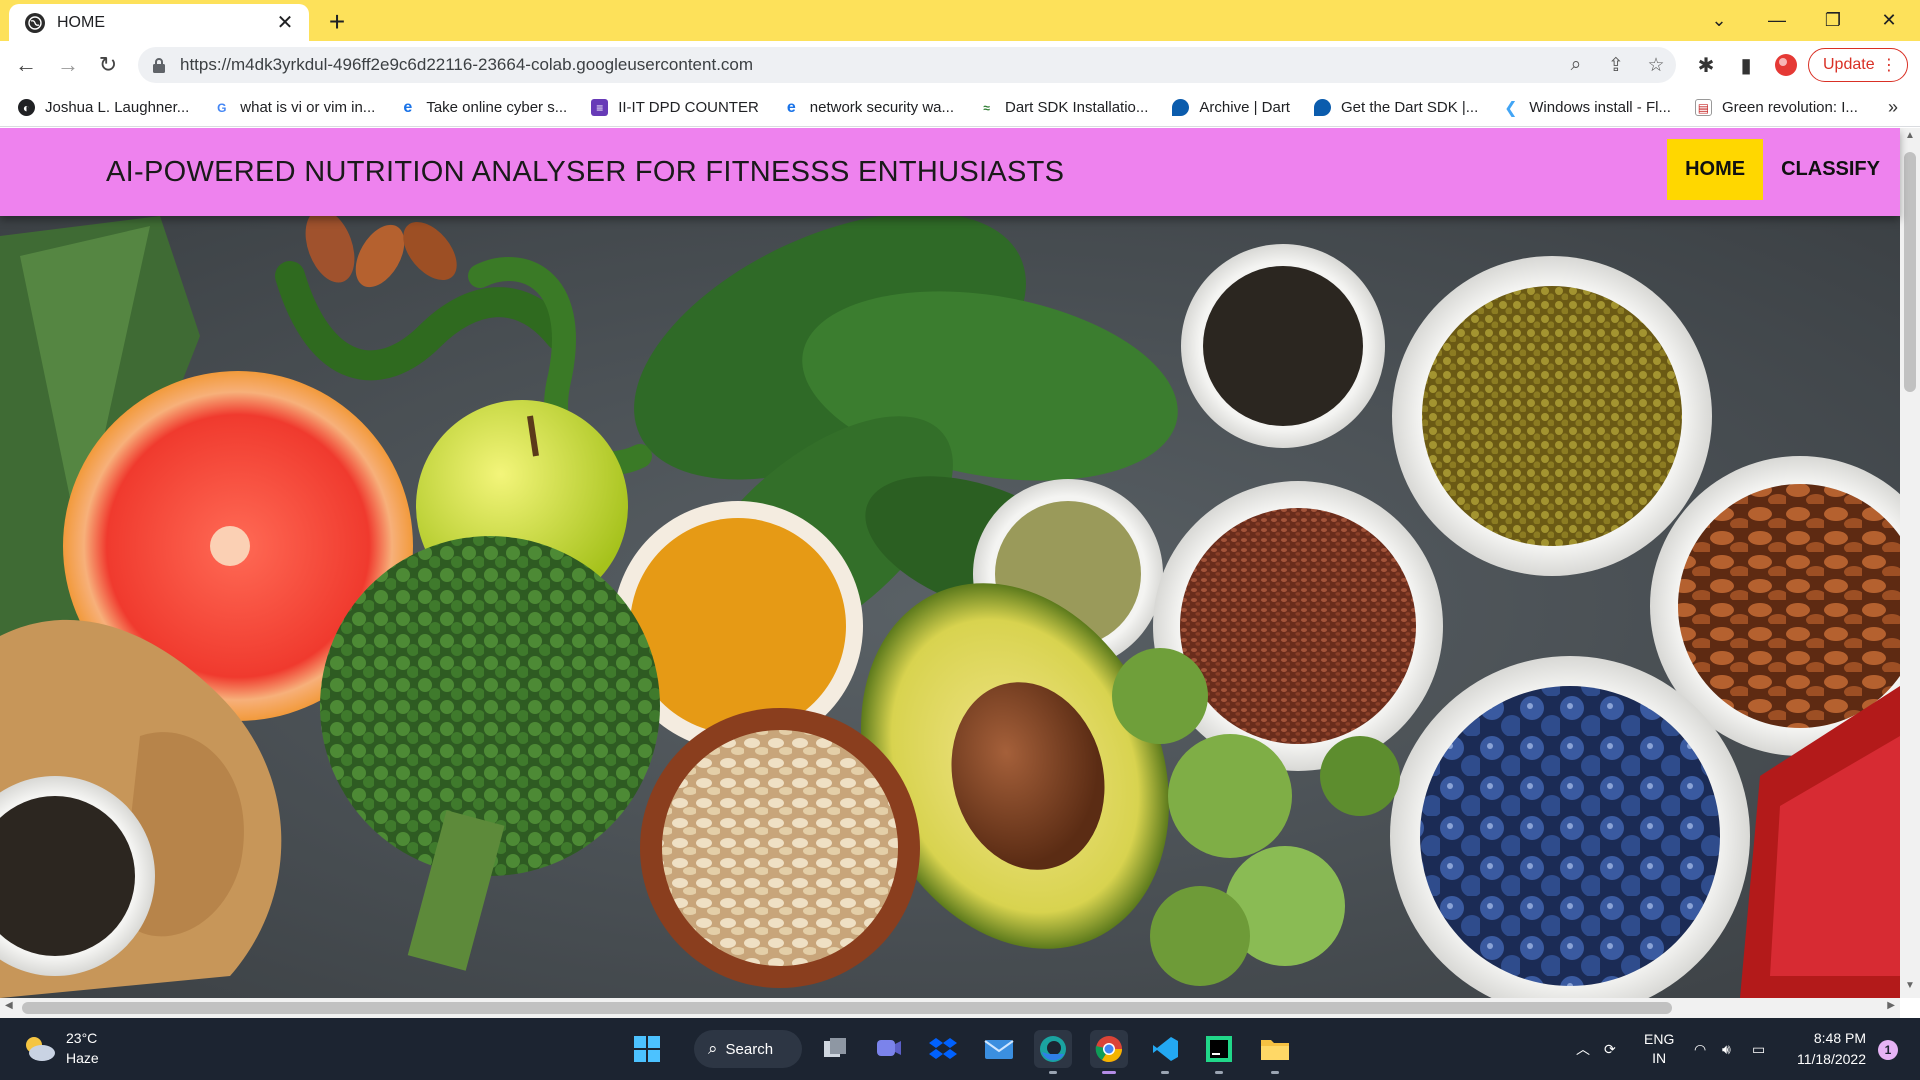 This screenshot has width=1920, height=1080. I want to click on horizontal-scrollbar: ◀ ▶, so click(950, 1008).